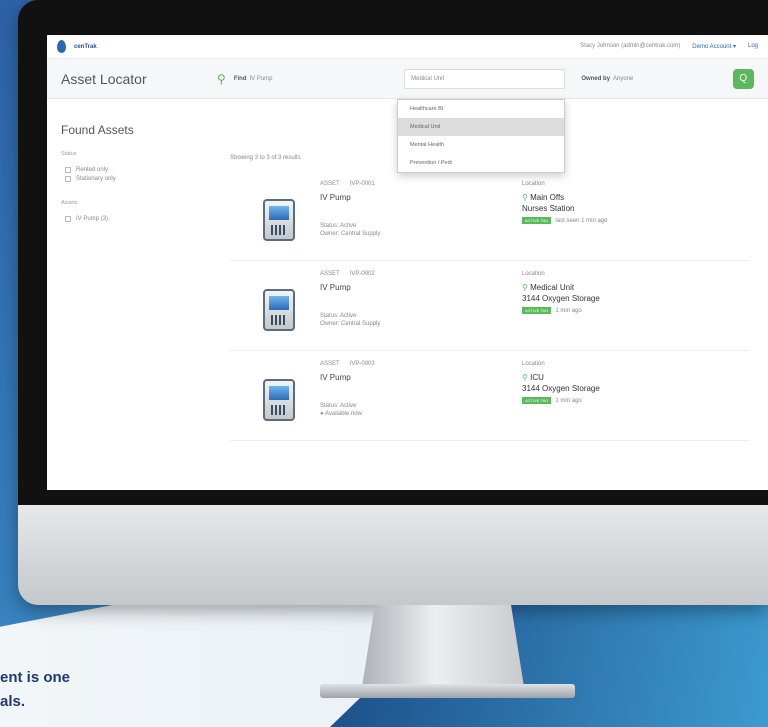 This screenshot has height=727, width=768. What do you see at coordinates (481, 127) in the screenshot?
I see `dropdown-item-selected: Medical Unit` at bounding box center [481, 127].